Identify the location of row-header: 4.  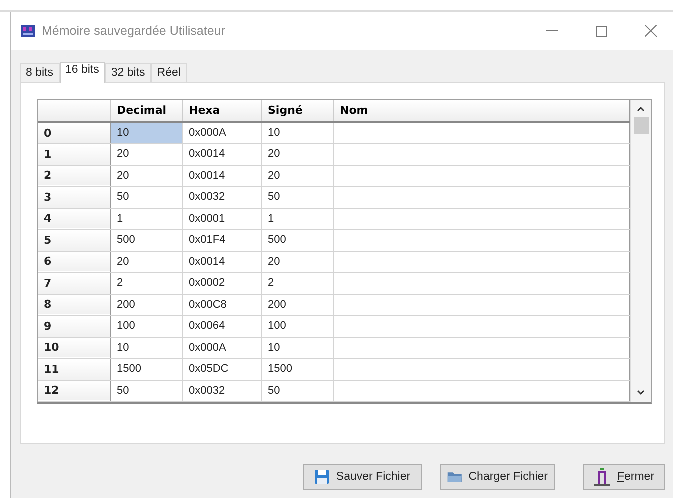
(74, 219).